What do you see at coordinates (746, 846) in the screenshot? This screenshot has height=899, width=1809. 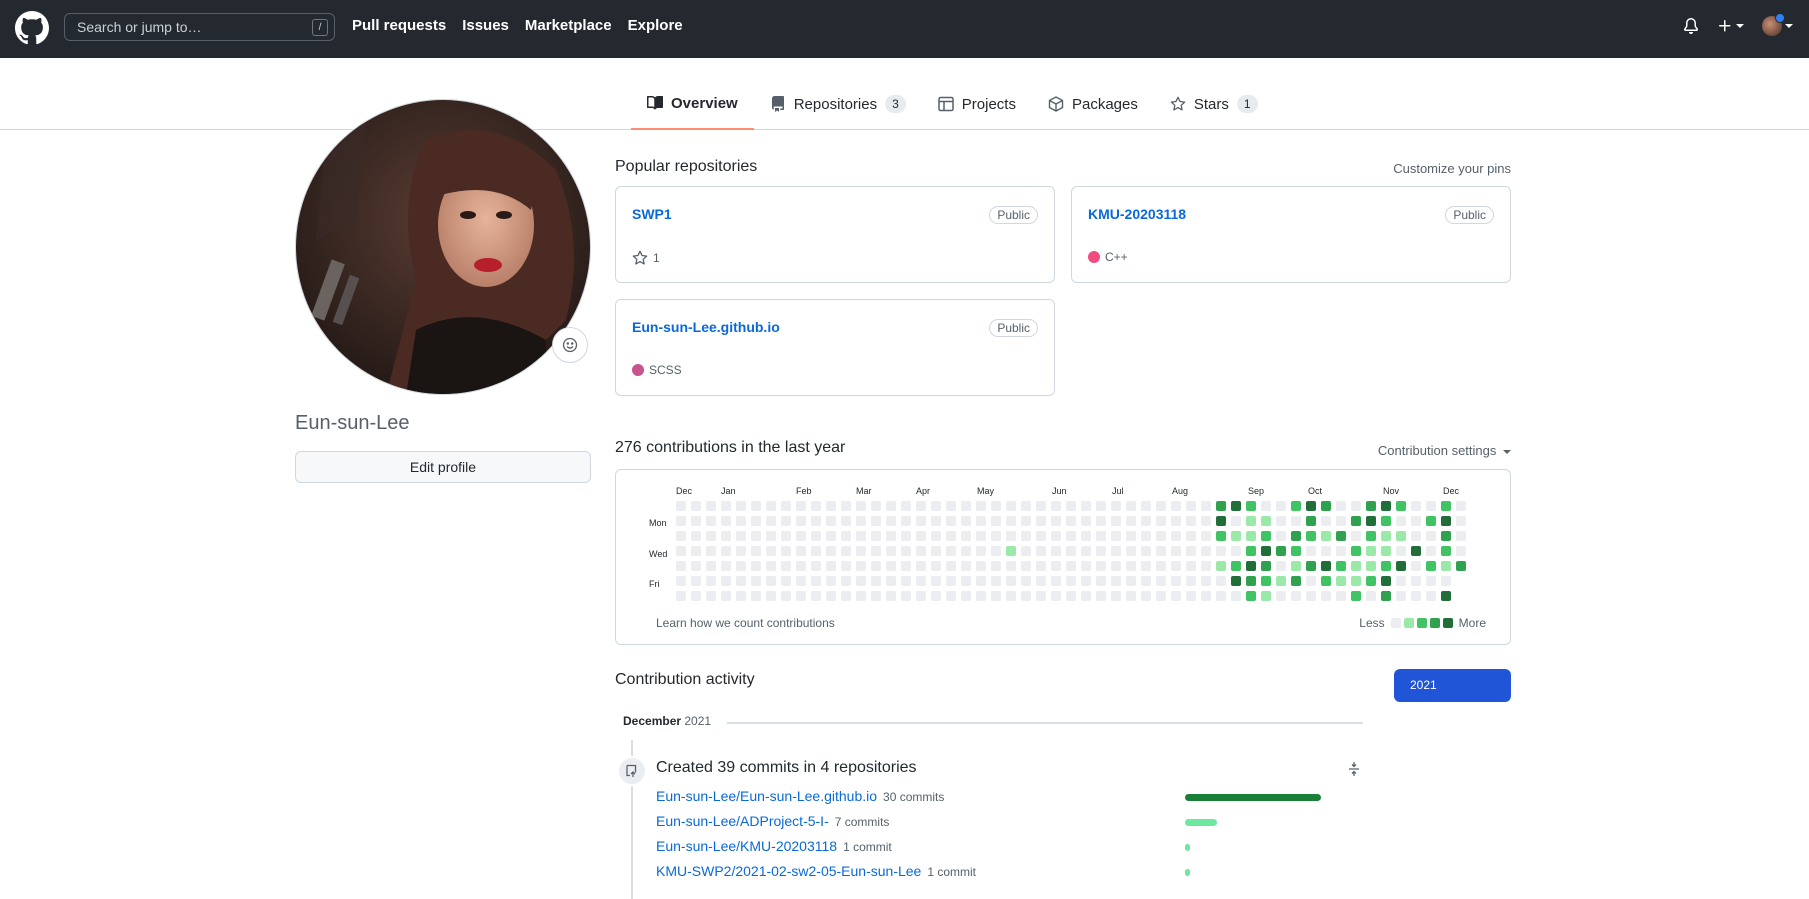 I see `activity-repo-link: Eun-sun-Lee/KMU-20203118` at bounding box center [746, 846].